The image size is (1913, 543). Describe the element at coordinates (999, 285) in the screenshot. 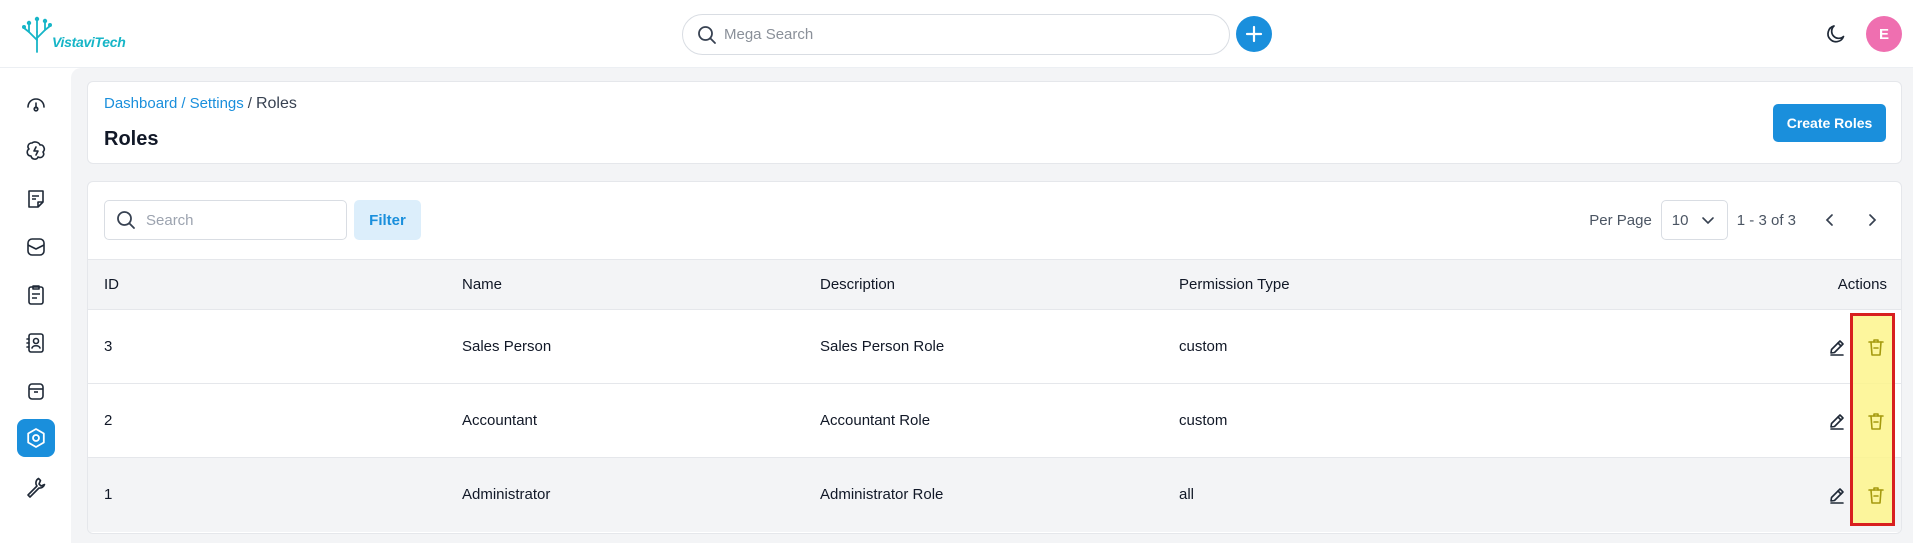

I see `column-header-description: Description` at that location.